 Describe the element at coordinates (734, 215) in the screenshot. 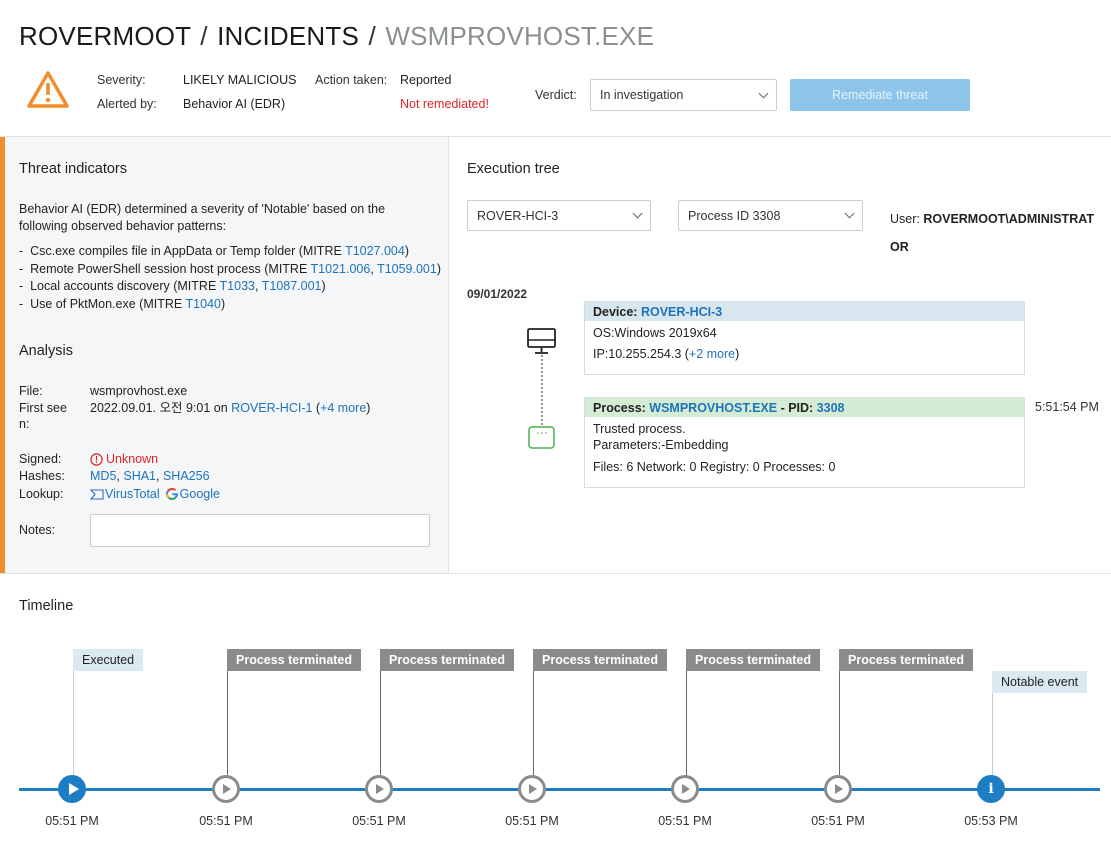

I see `process-select-value: Process ID 3308` at that location.